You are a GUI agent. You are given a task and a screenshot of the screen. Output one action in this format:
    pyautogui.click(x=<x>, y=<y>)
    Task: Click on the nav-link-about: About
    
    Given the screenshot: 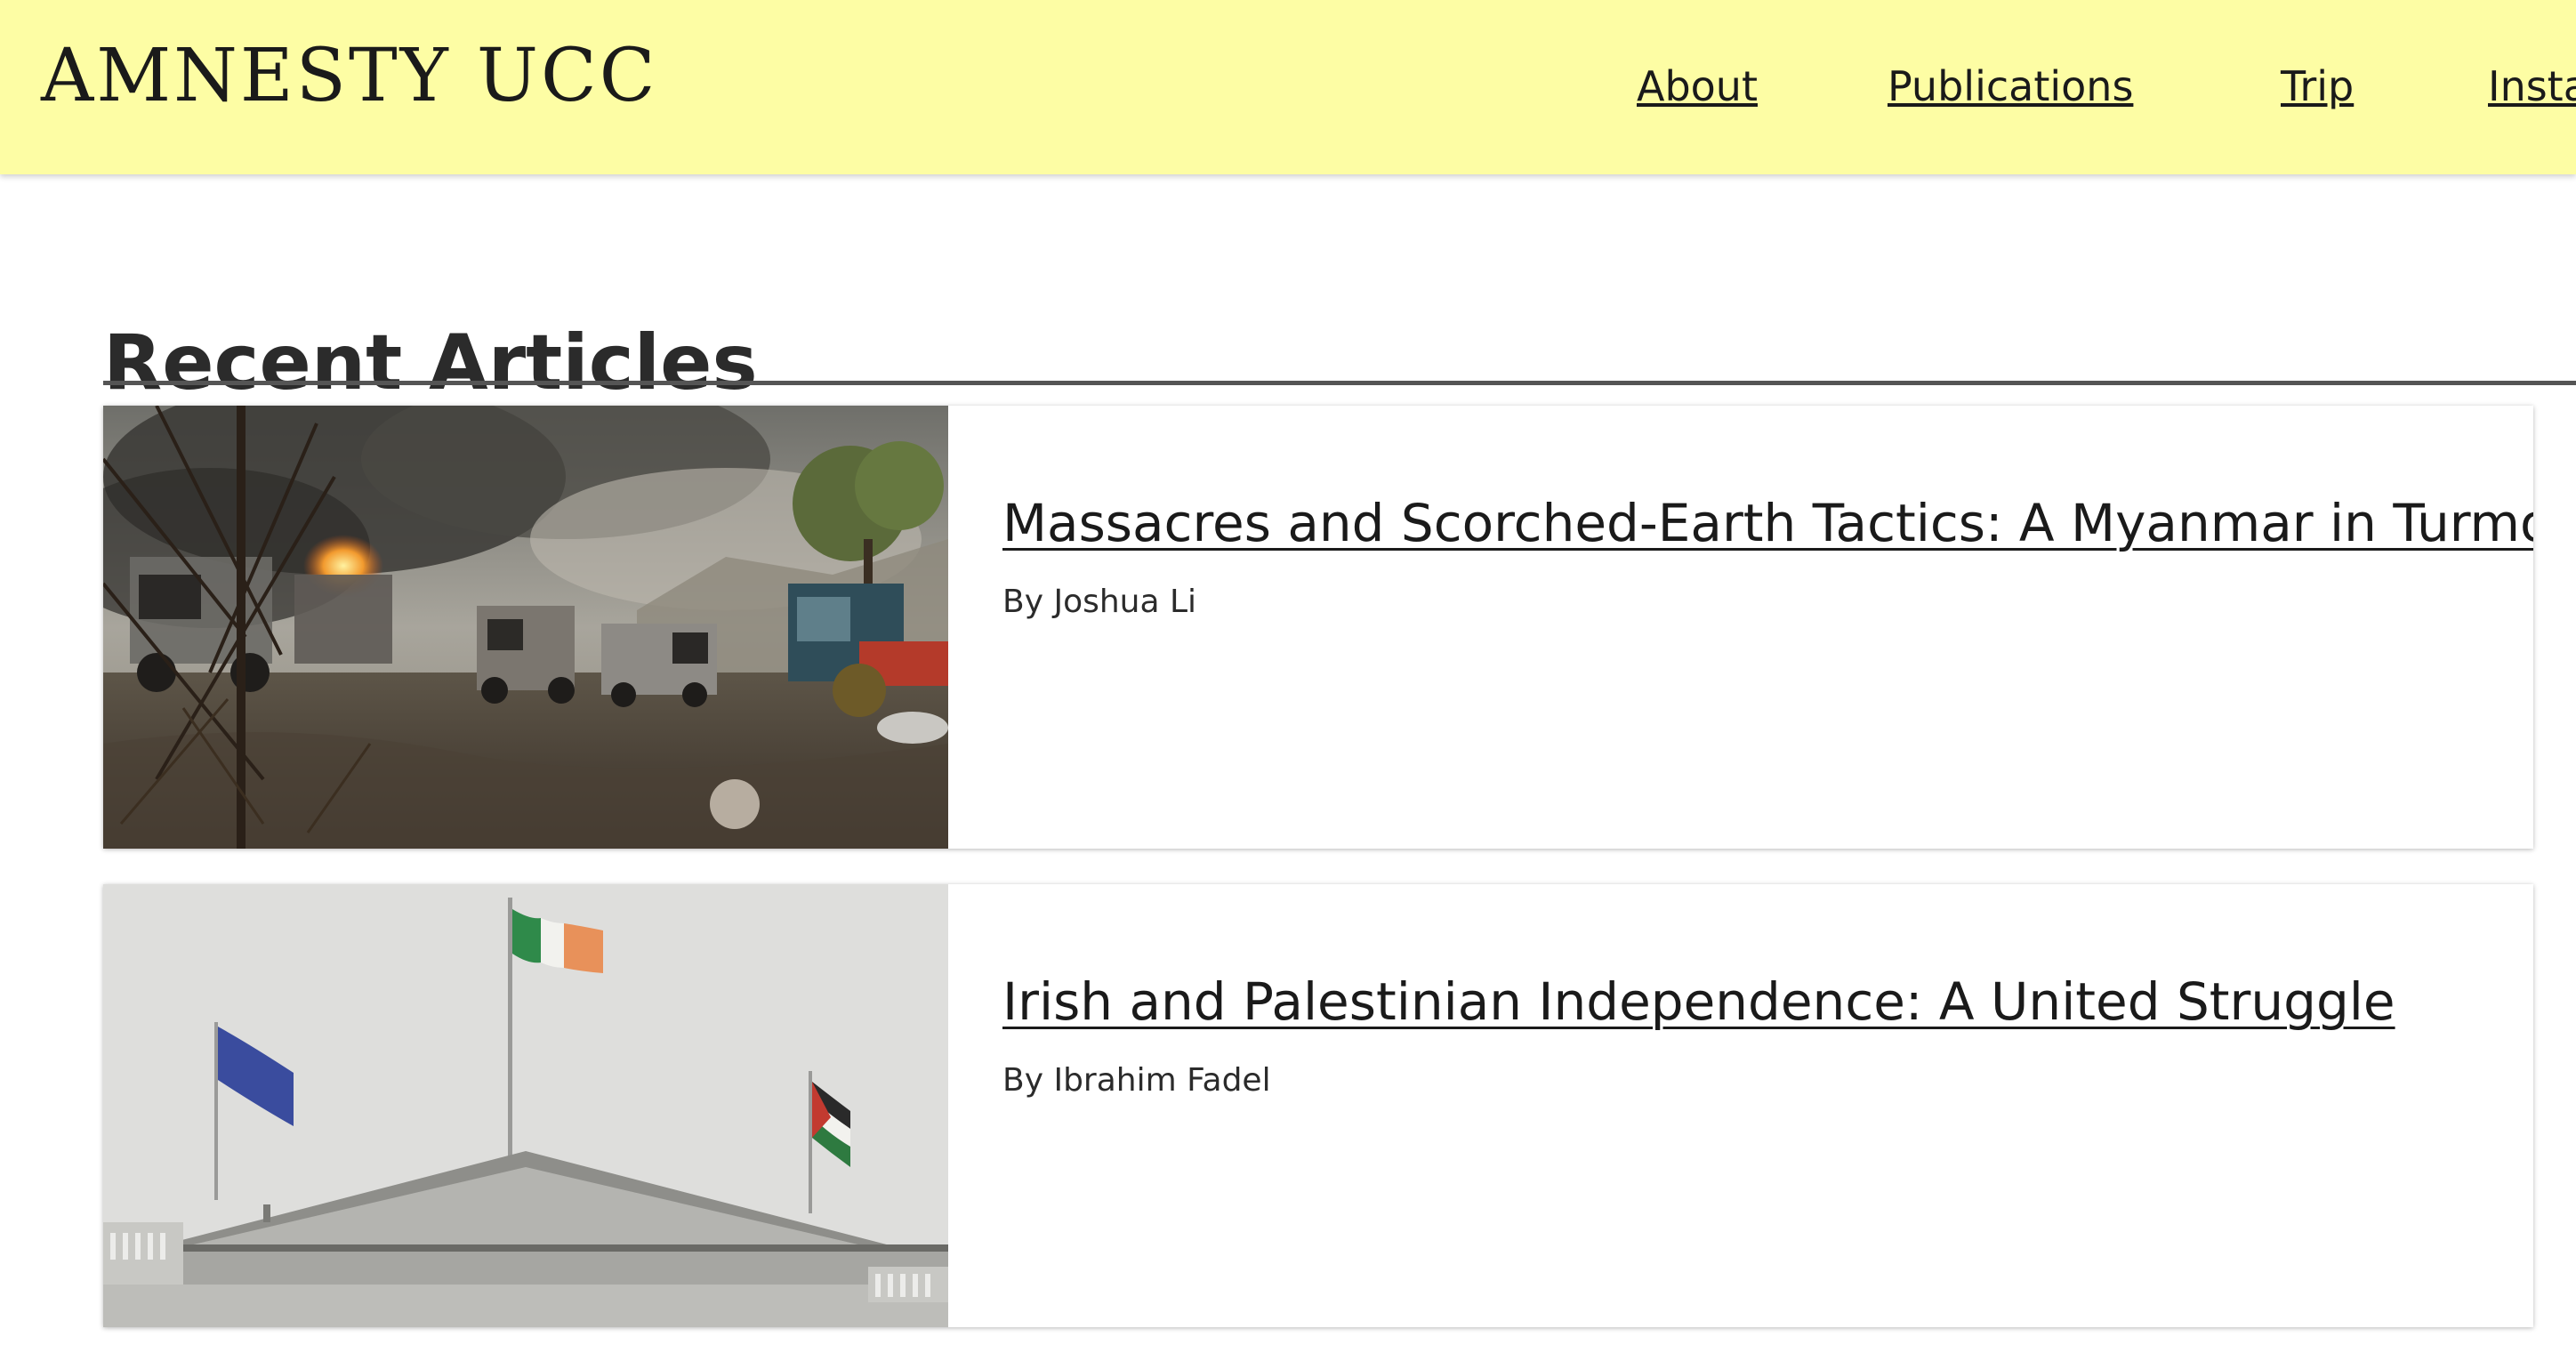 What is the action you would take?
    pyautogui.click(x=1697, y=86)
    